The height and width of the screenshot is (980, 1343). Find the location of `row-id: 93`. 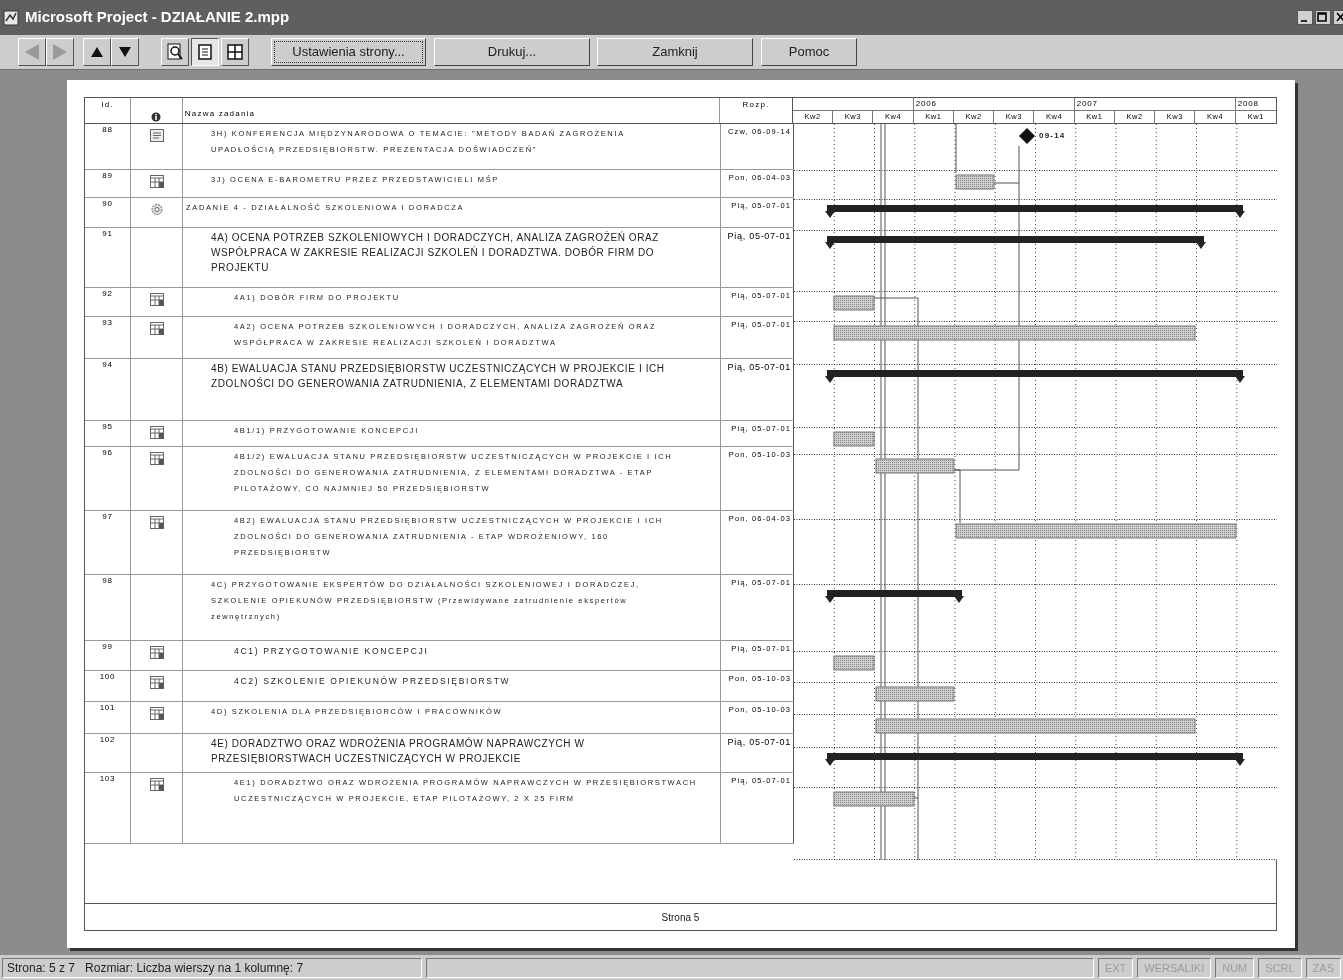

row-id: 93 is located at coordinates (107, 322).